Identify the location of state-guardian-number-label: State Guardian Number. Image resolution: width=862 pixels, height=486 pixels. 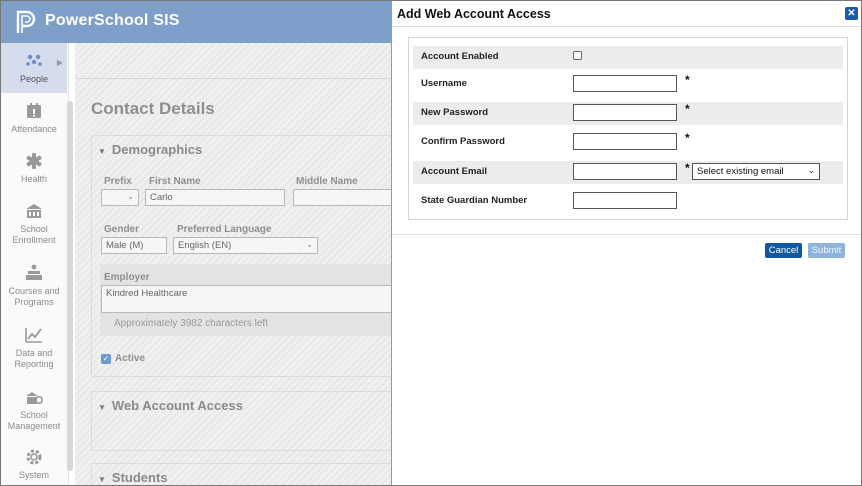
(474, 200).